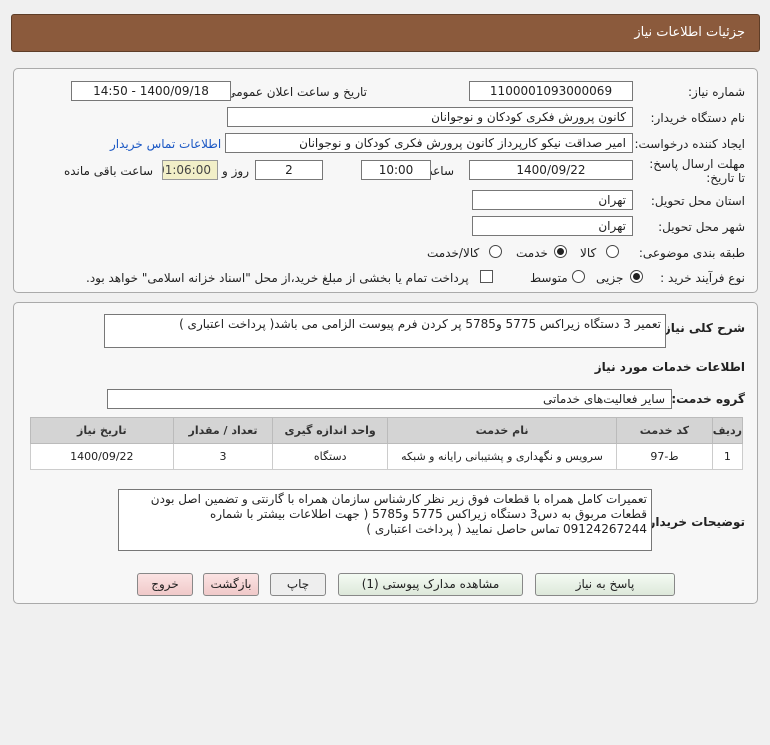 The height and width of the screenshot is (745, 770). What do you see at coordinates (532, 253) in the screenshot?
I see `category-option-service: خدمت` at bounding box center [532, 253].